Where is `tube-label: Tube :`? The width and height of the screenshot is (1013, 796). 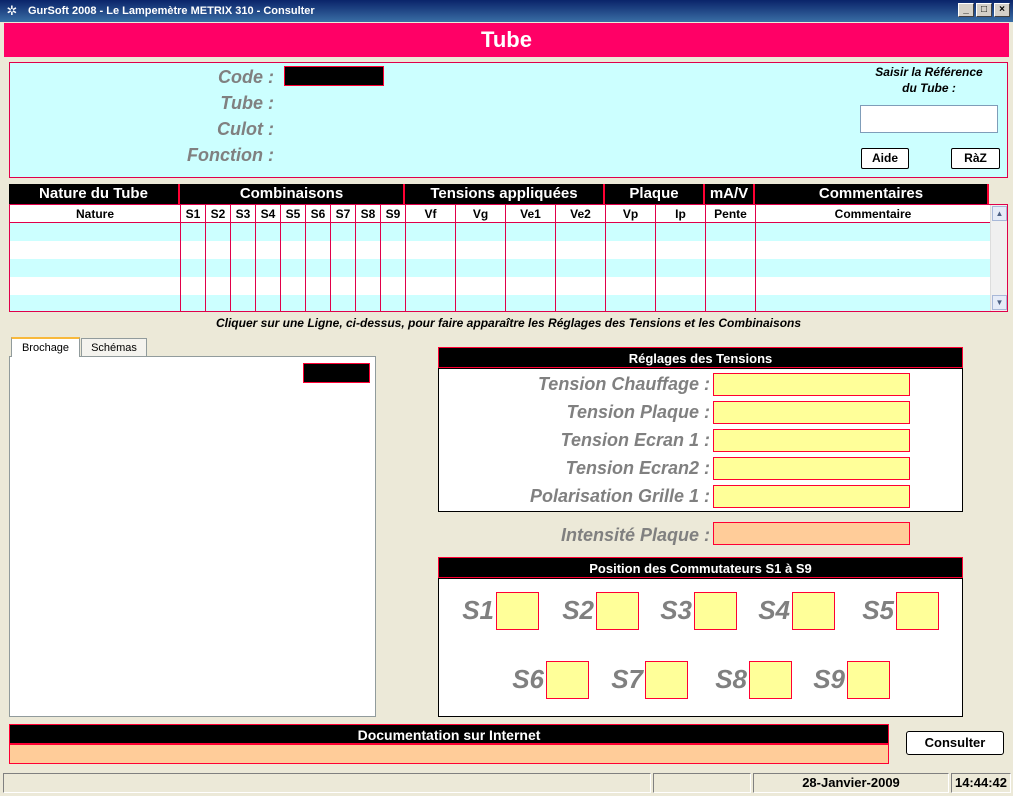 tube-label: Tube : is located at coordinates (247, 103).